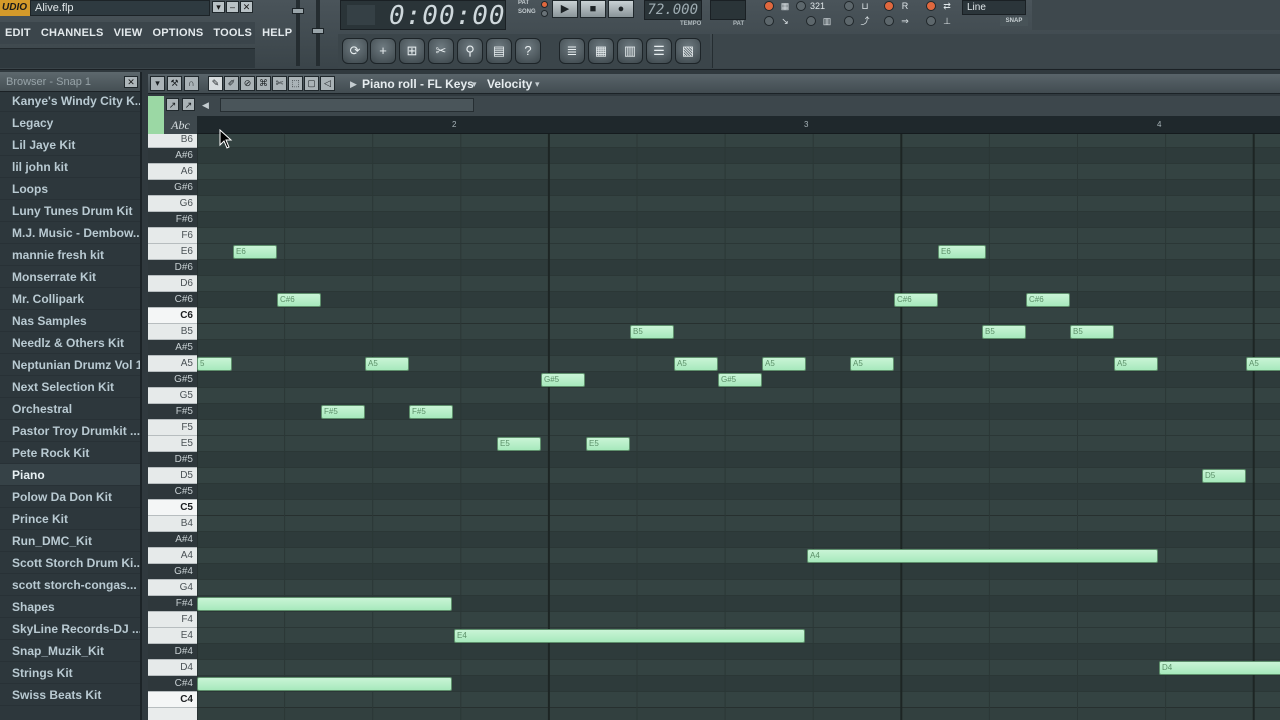  I want to click on note-e6: E6, so click(962, 252).